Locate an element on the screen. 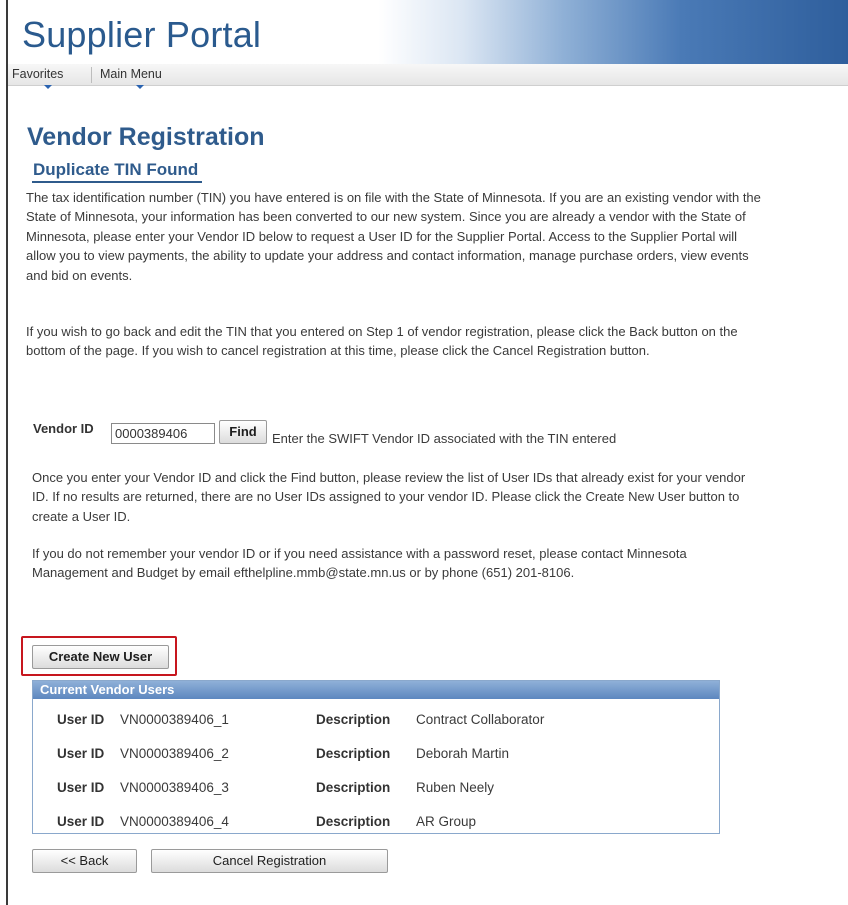 The width and height of the screenshot is (848, 905). favorites-menu-label: Favorites is located at coordinates (38, 74).